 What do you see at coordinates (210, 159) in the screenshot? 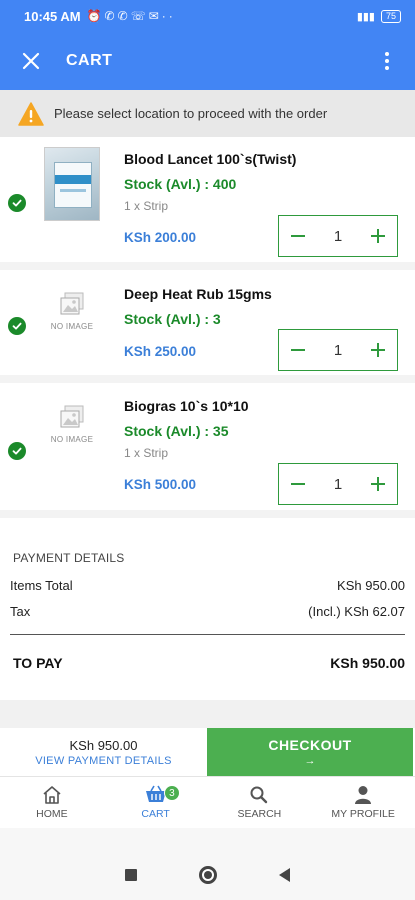
I see `product-name: Blood Lancet 100`s(Twist)` at bounding box center [210, 159].